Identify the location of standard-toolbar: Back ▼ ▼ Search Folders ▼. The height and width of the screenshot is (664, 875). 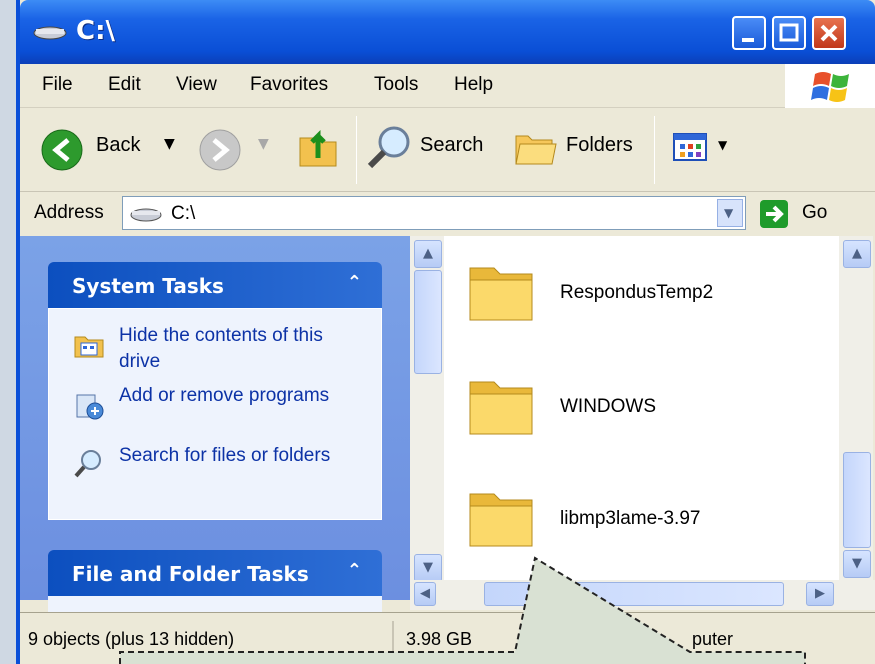
(447, 150).